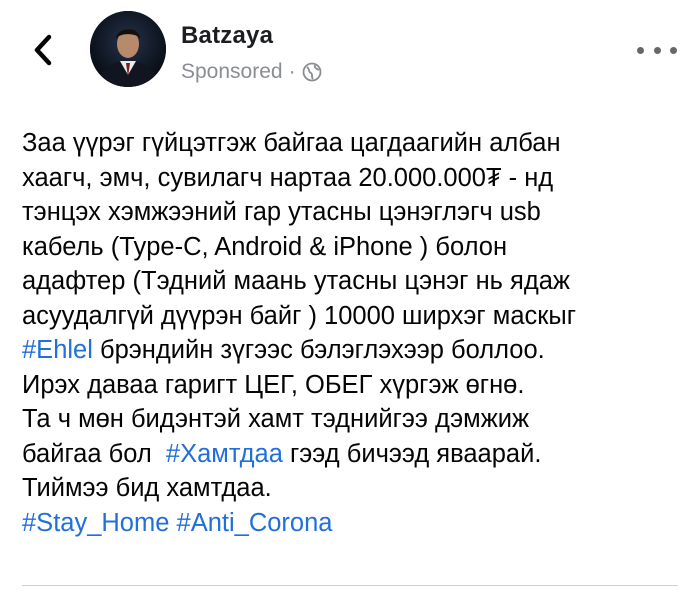  I want to click on more-options-button, so click(657, 50).